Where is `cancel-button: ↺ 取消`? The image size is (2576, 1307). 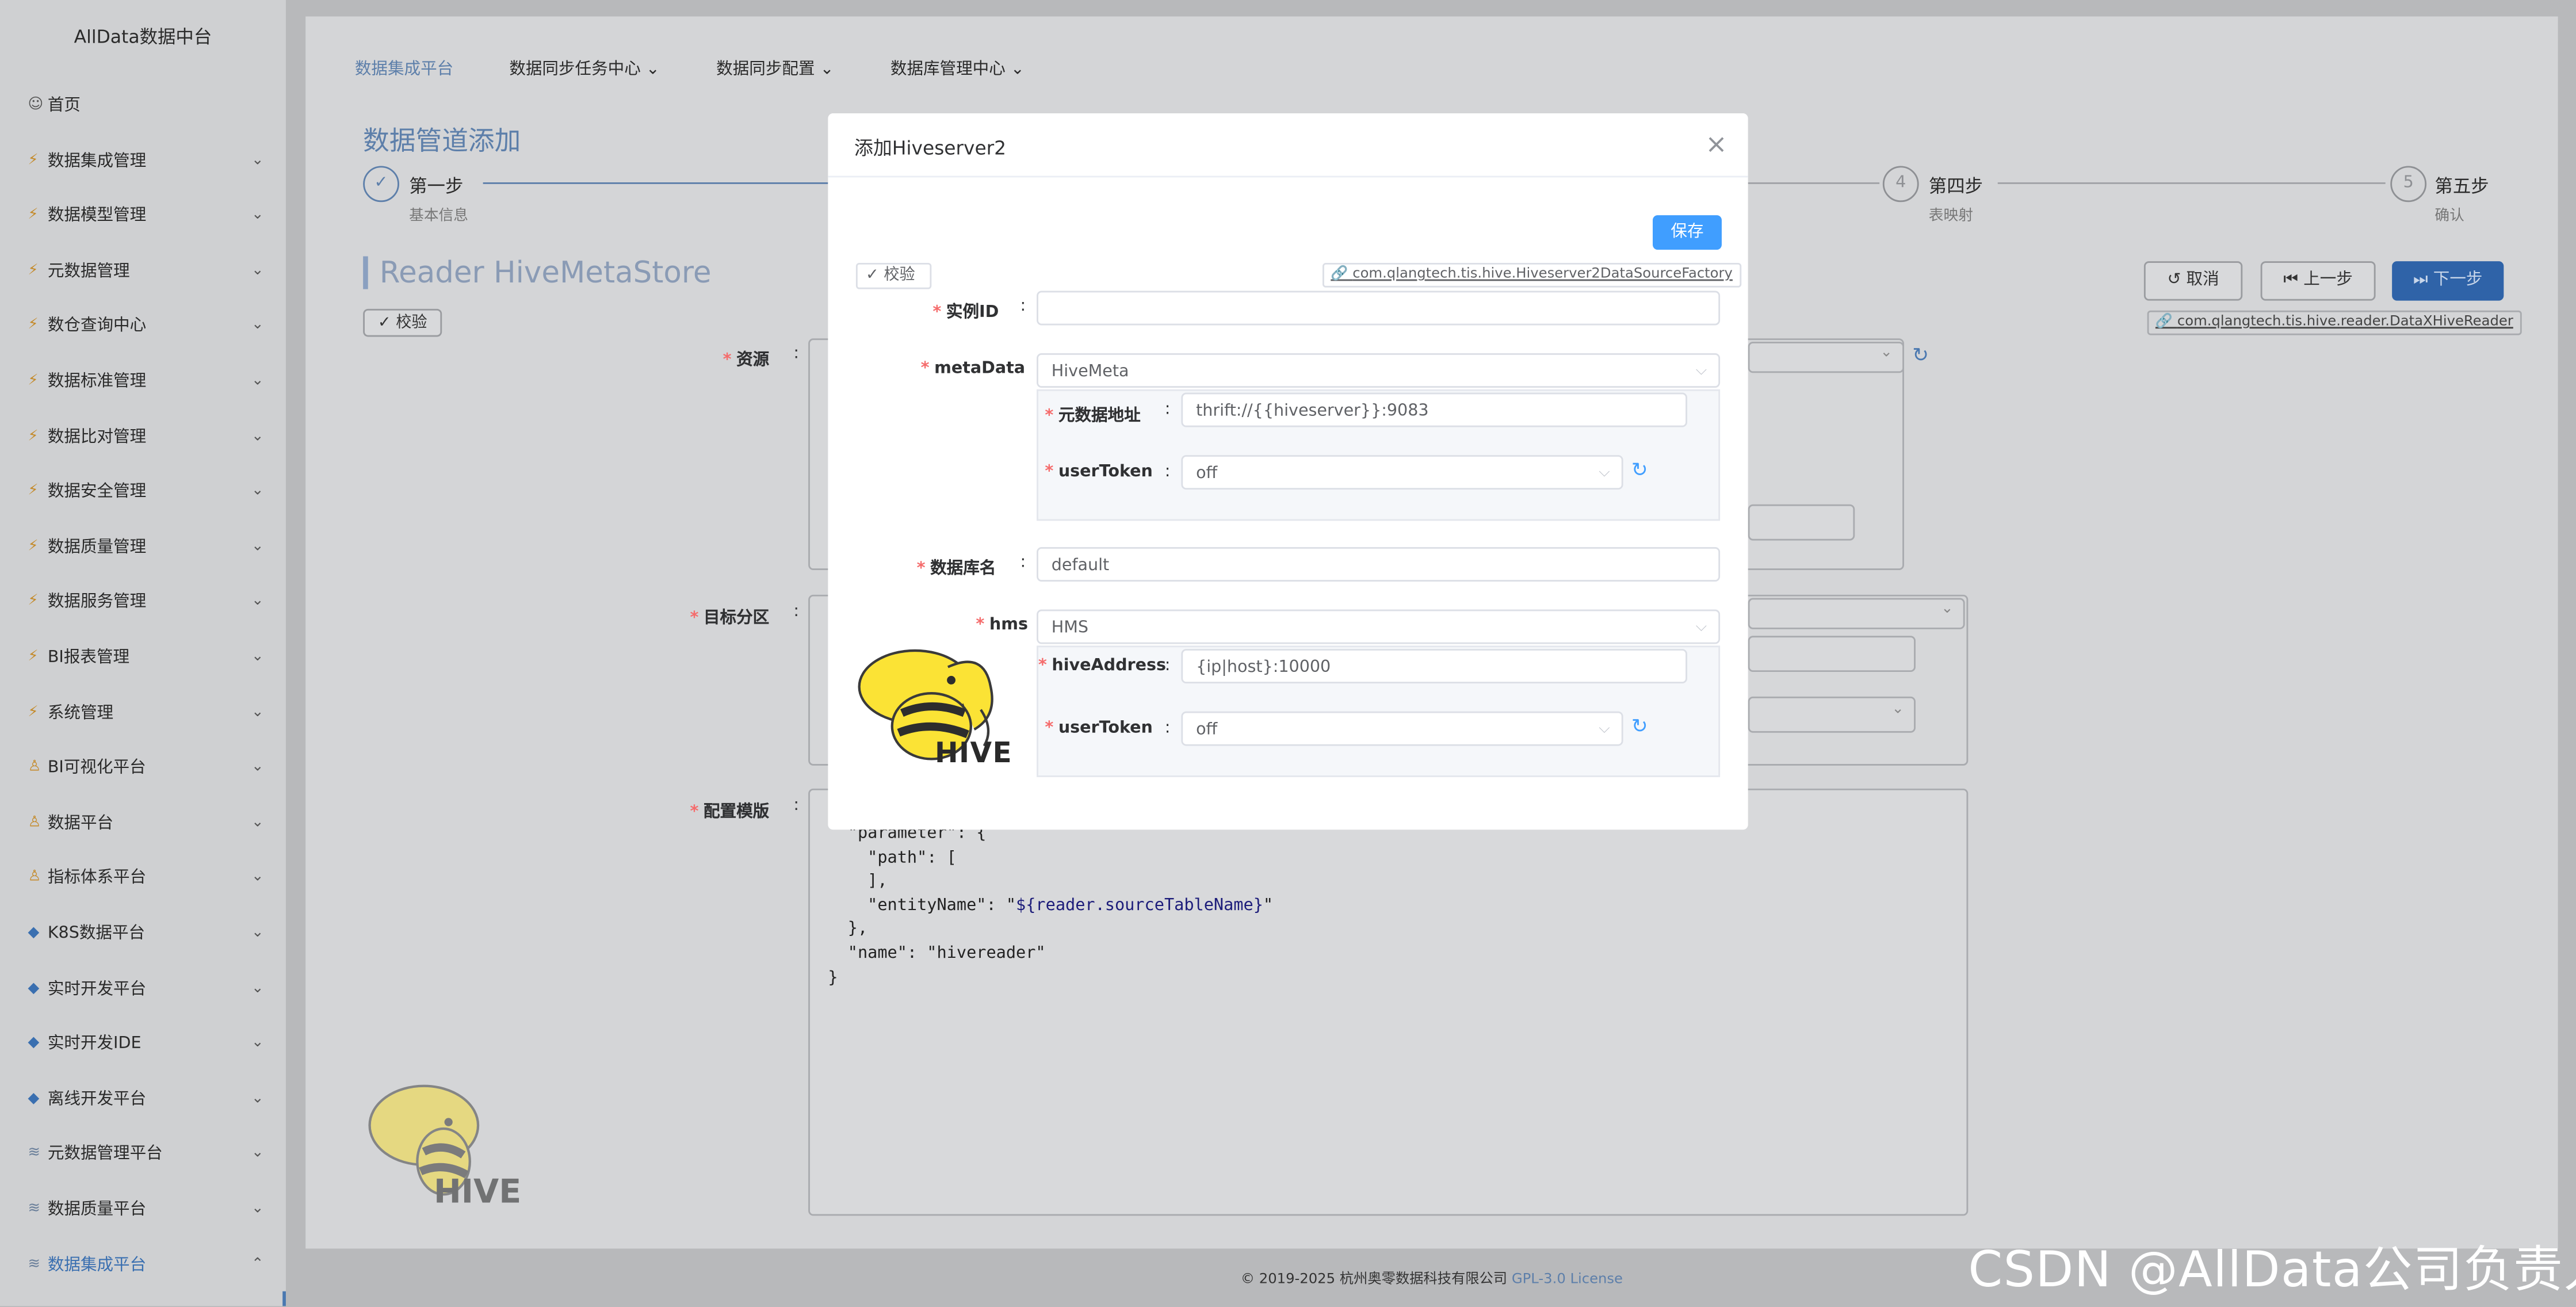
cancel-button: ↺ 取消 is located at coordinates (2193, 281).